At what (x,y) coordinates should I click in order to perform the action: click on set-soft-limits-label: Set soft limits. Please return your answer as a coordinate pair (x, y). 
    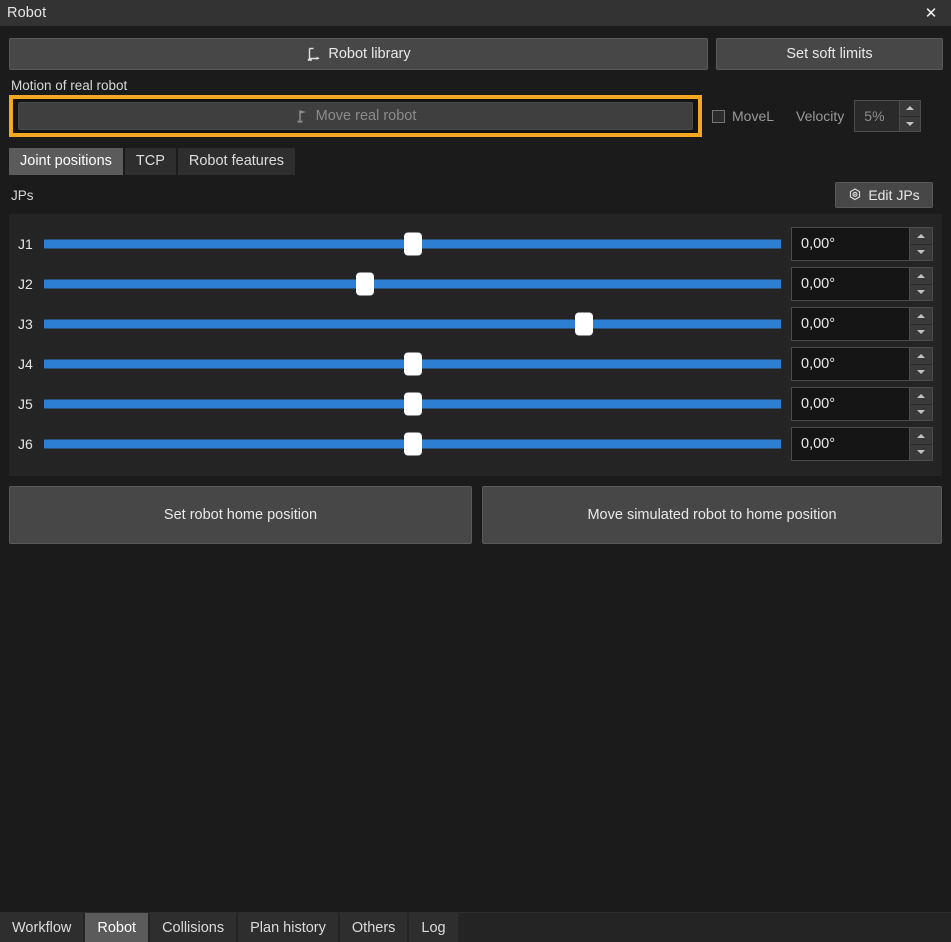
    Looking at the image, I should click on (829, 54).